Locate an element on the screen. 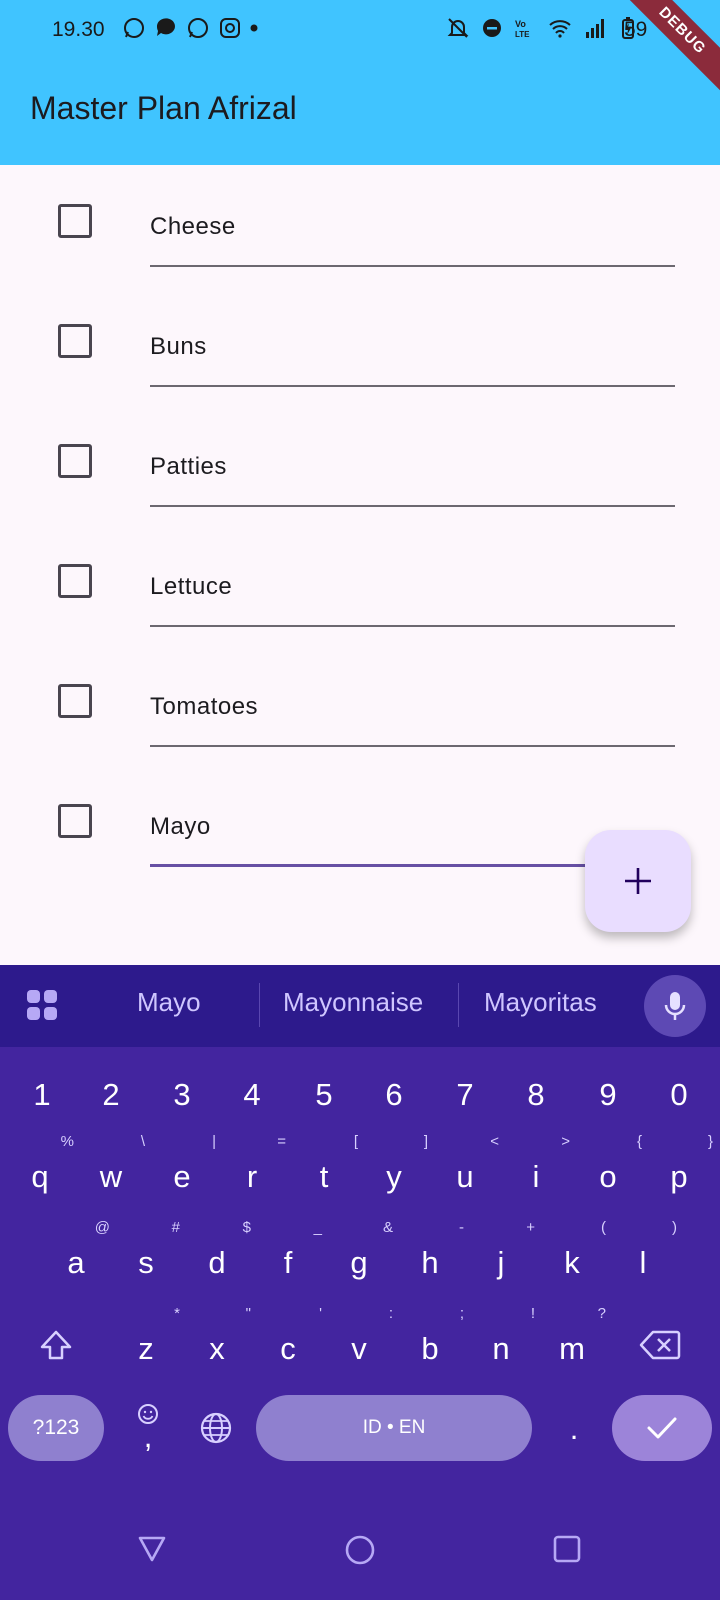 This screenshot has height=1600, width=720. svg-text: Vo is located at coordinates (520, 24).